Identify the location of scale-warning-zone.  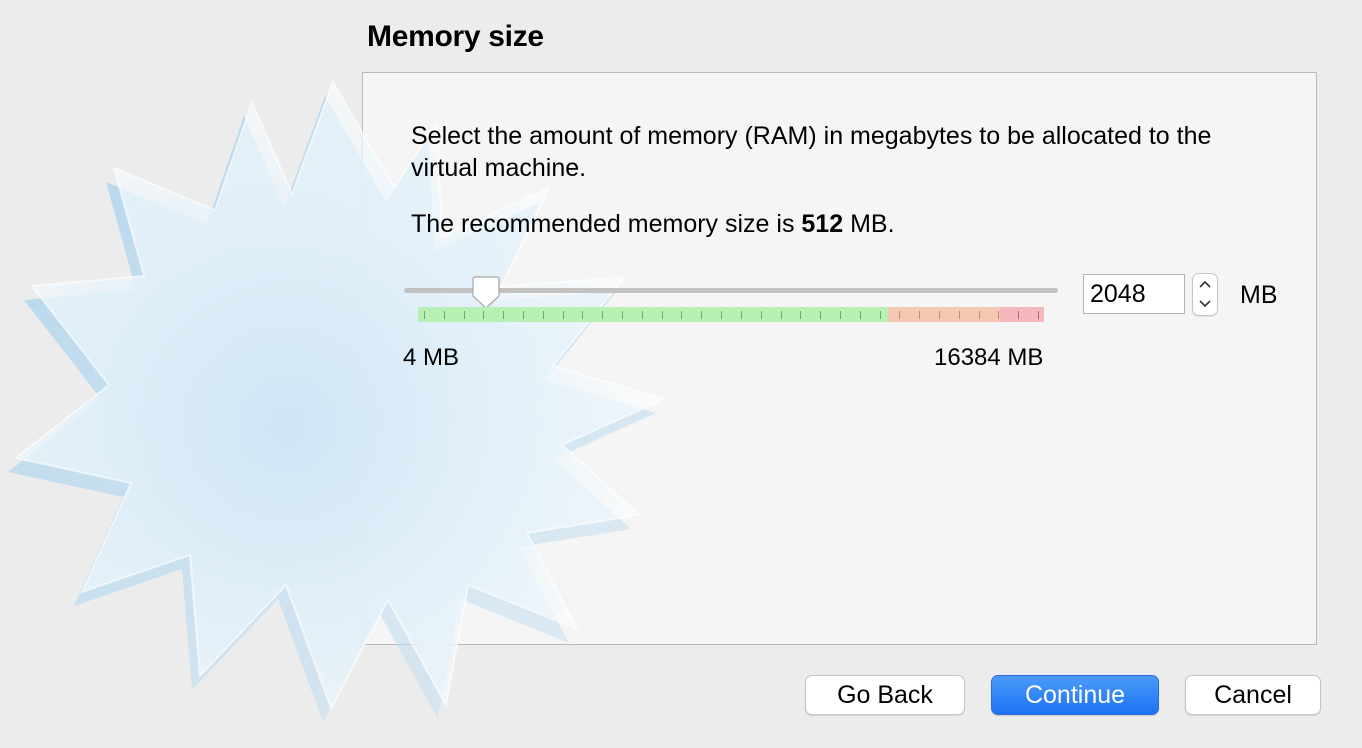
(944, 314).